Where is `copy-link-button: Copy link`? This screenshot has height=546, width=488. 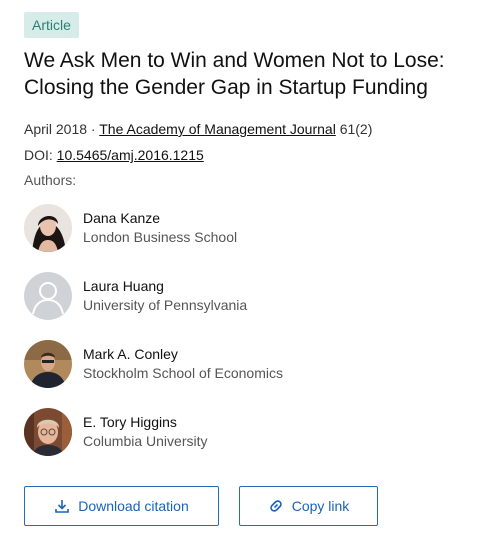
copy-link-button: Copy link is located at coordinates (308, 506).